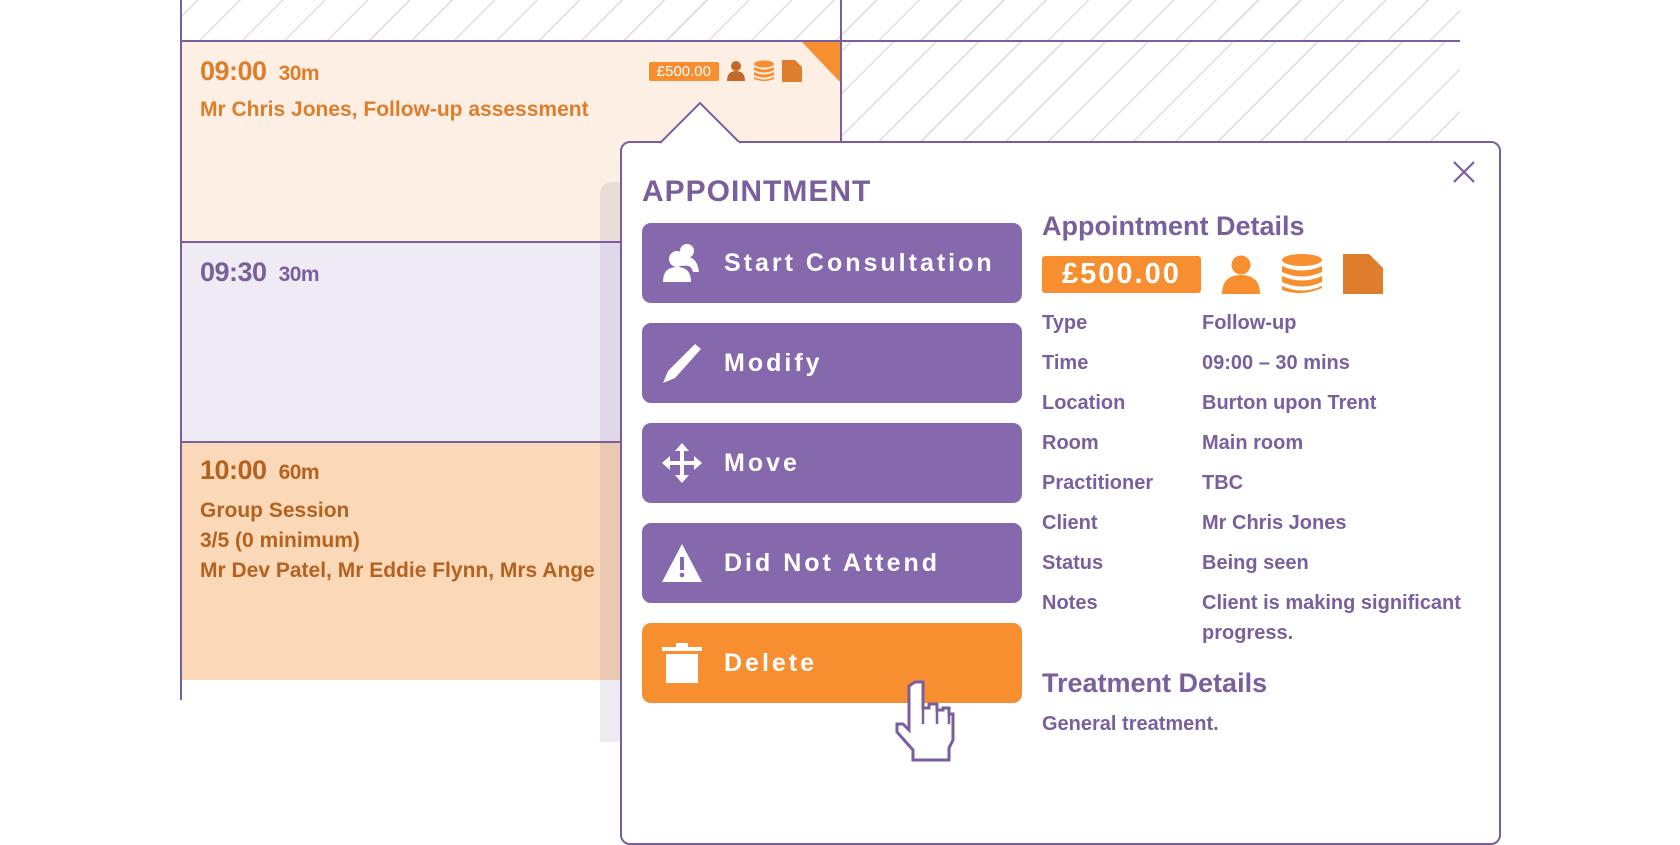 Image resolution: width=1680 pixels, height=845 pixels. Describe the element at coordinates (1151, 91) in the screenshot. I see `unavailable-slot-right` at that location.